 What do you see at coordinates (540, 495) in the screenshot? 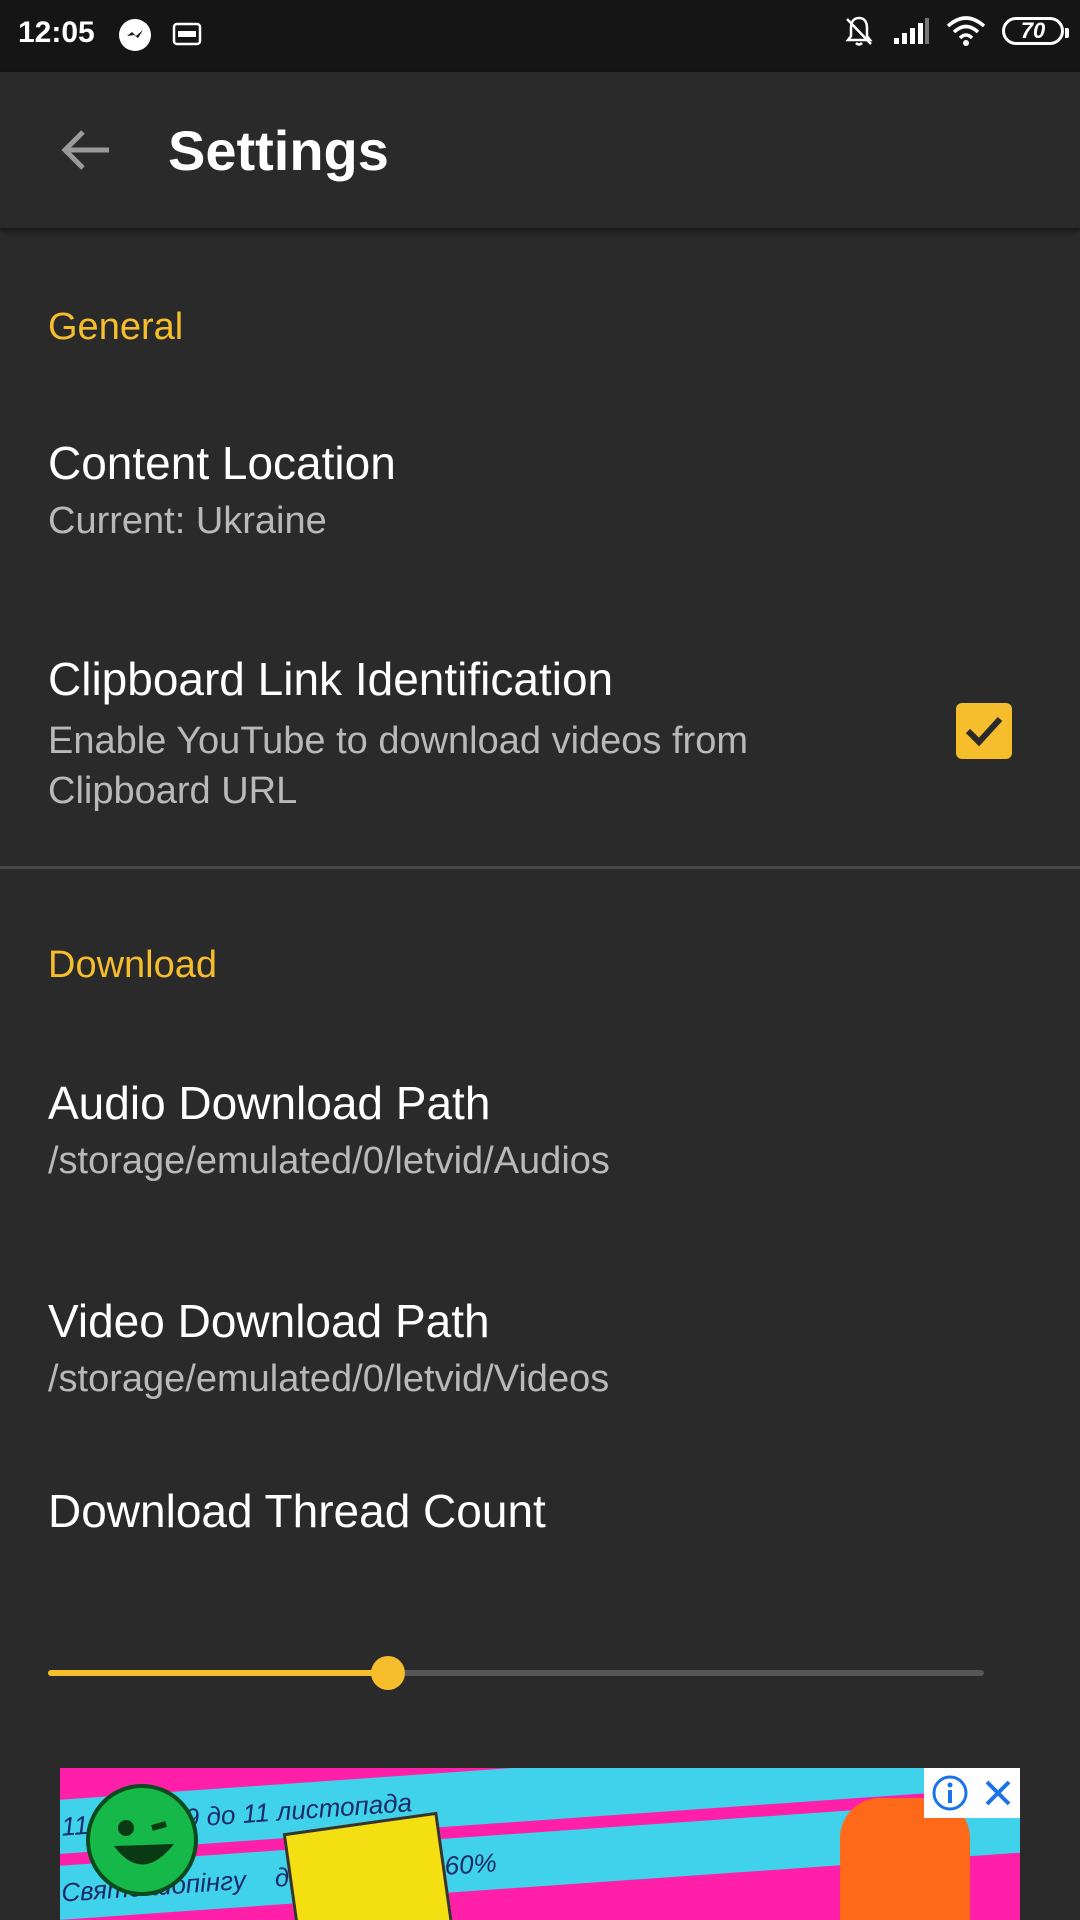
I see `content-location-pref: Content Location Current: Ukraine` at bounding box center [540, 495].